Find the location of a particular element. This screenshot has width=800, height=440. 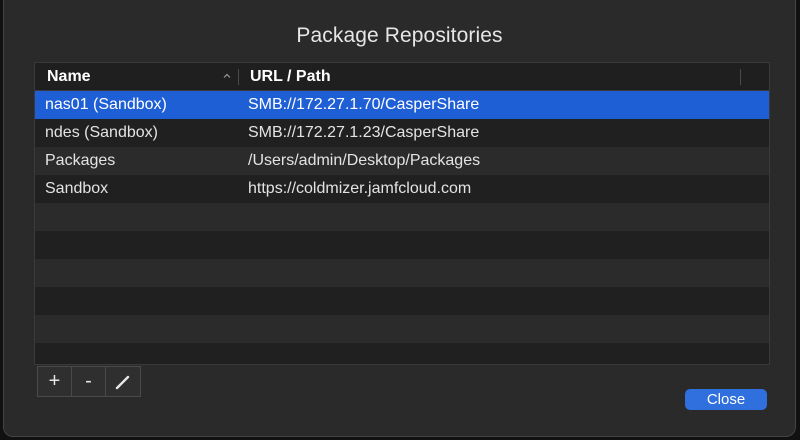

dialog-title: Package Repositories is located at coordinates (399, 35).